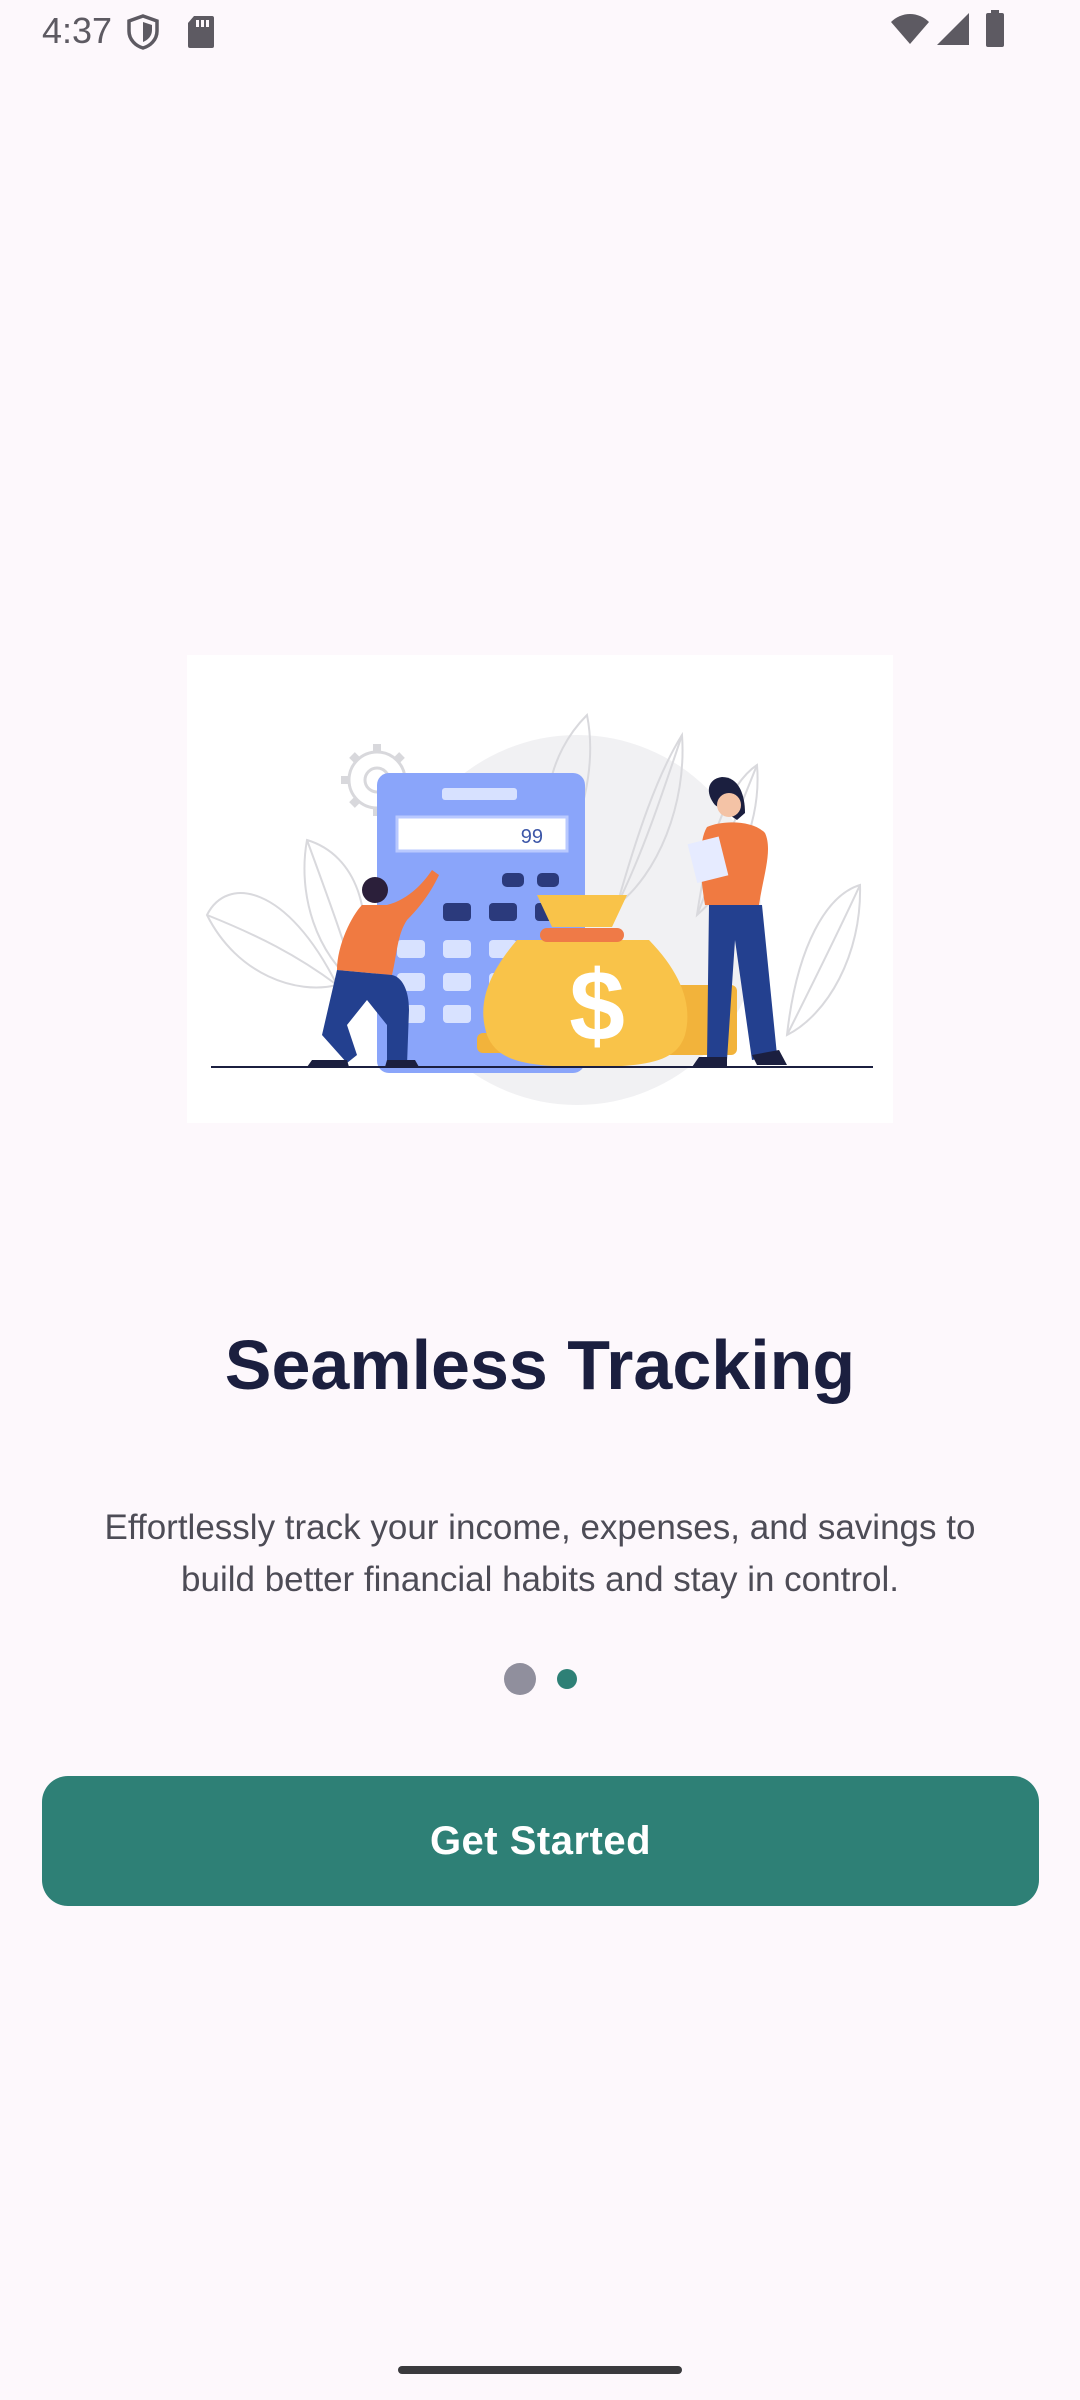 The image size is (1080, 2400). What do you see at coordinates (201, 32) in the screenshot?
I see `sd-card-icon` at bounding box center [201, 32].